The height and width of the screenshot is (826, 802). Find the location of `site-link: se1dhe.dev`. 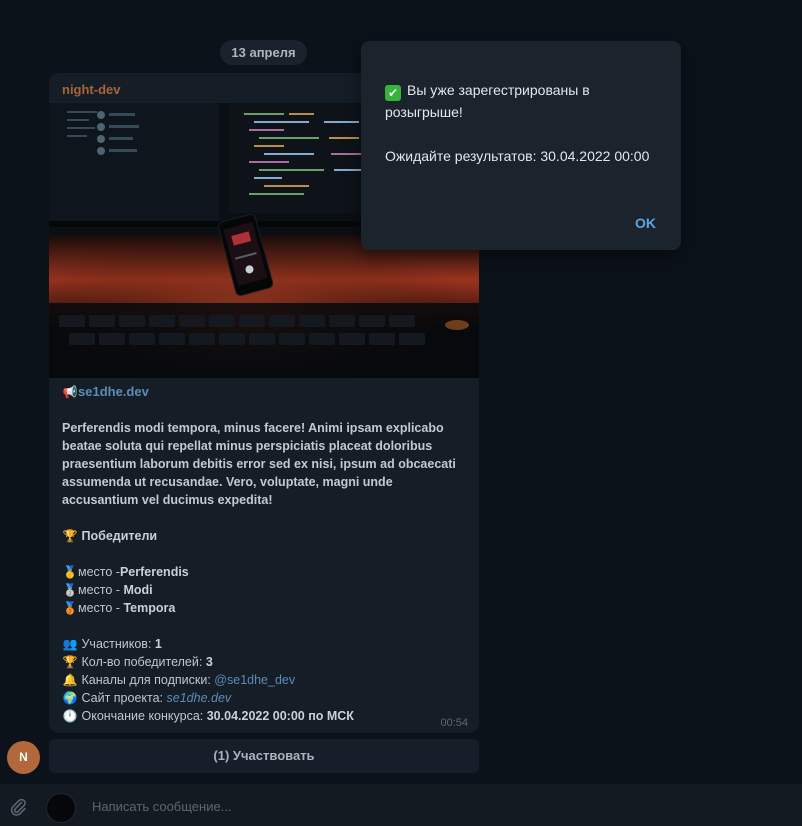

site-link: se1dhe.dev is located at coordinates (199, 698).